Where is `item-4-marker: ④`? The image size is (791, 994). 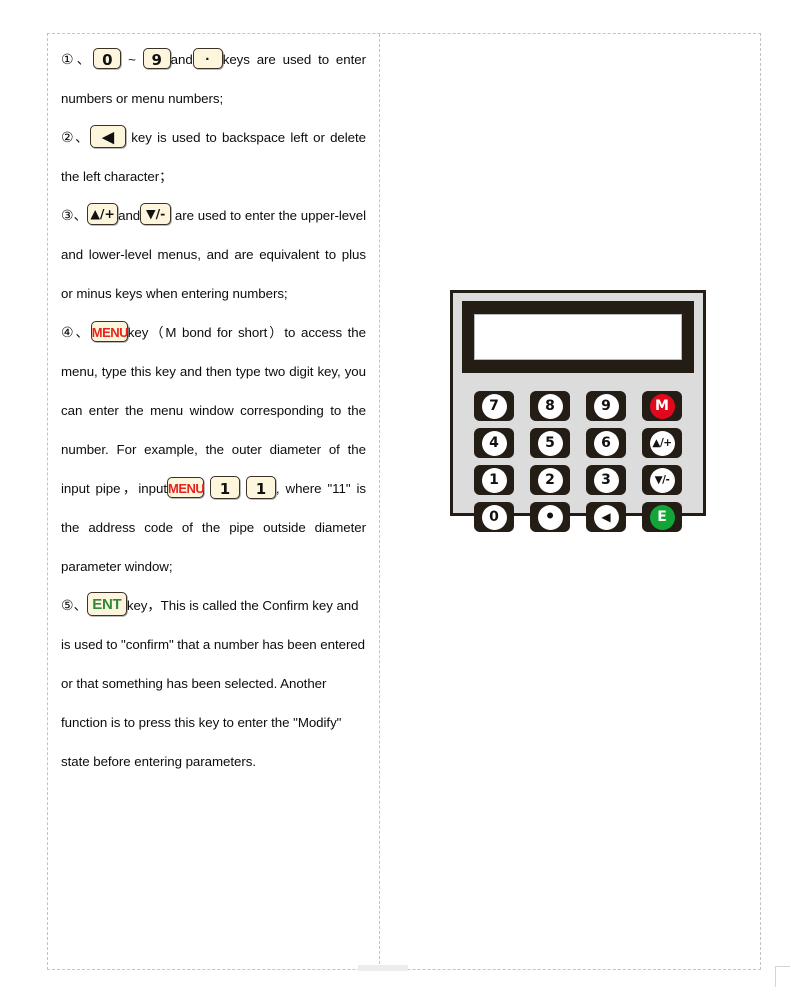
item-4-marker: ④ is located at coordinates (68, 332).